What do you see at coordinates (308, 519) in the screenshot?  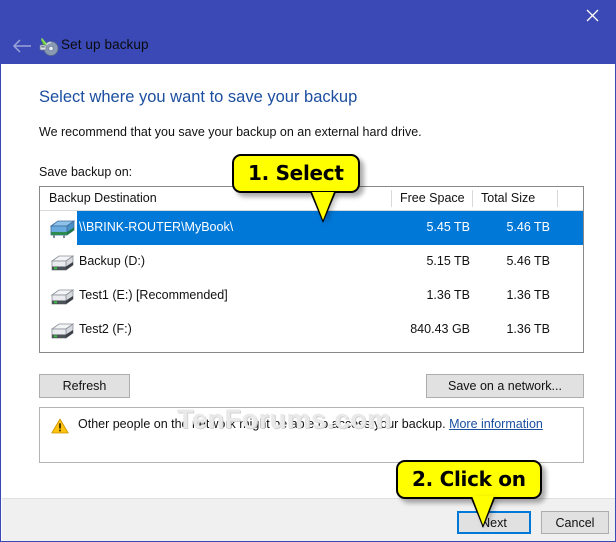 I see `footer-bar: Next Cancel` at bounding box center [308, 519].